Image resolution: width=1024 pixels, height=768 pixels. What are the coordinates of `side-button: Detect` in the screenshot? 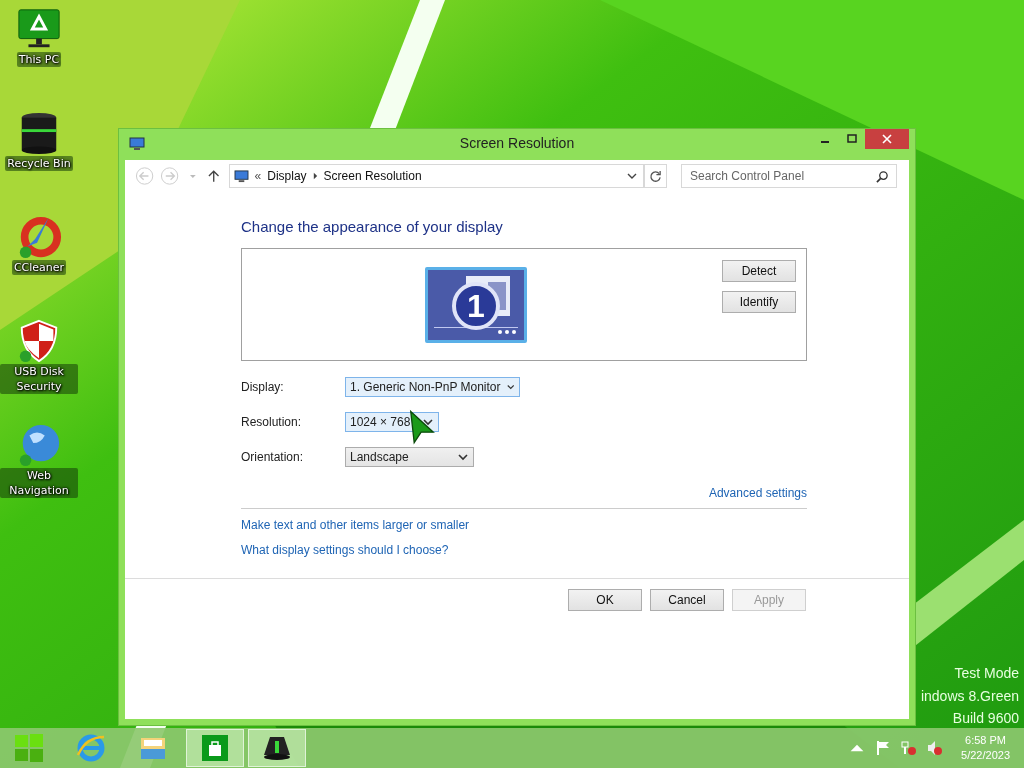 It's located at (759, 271).